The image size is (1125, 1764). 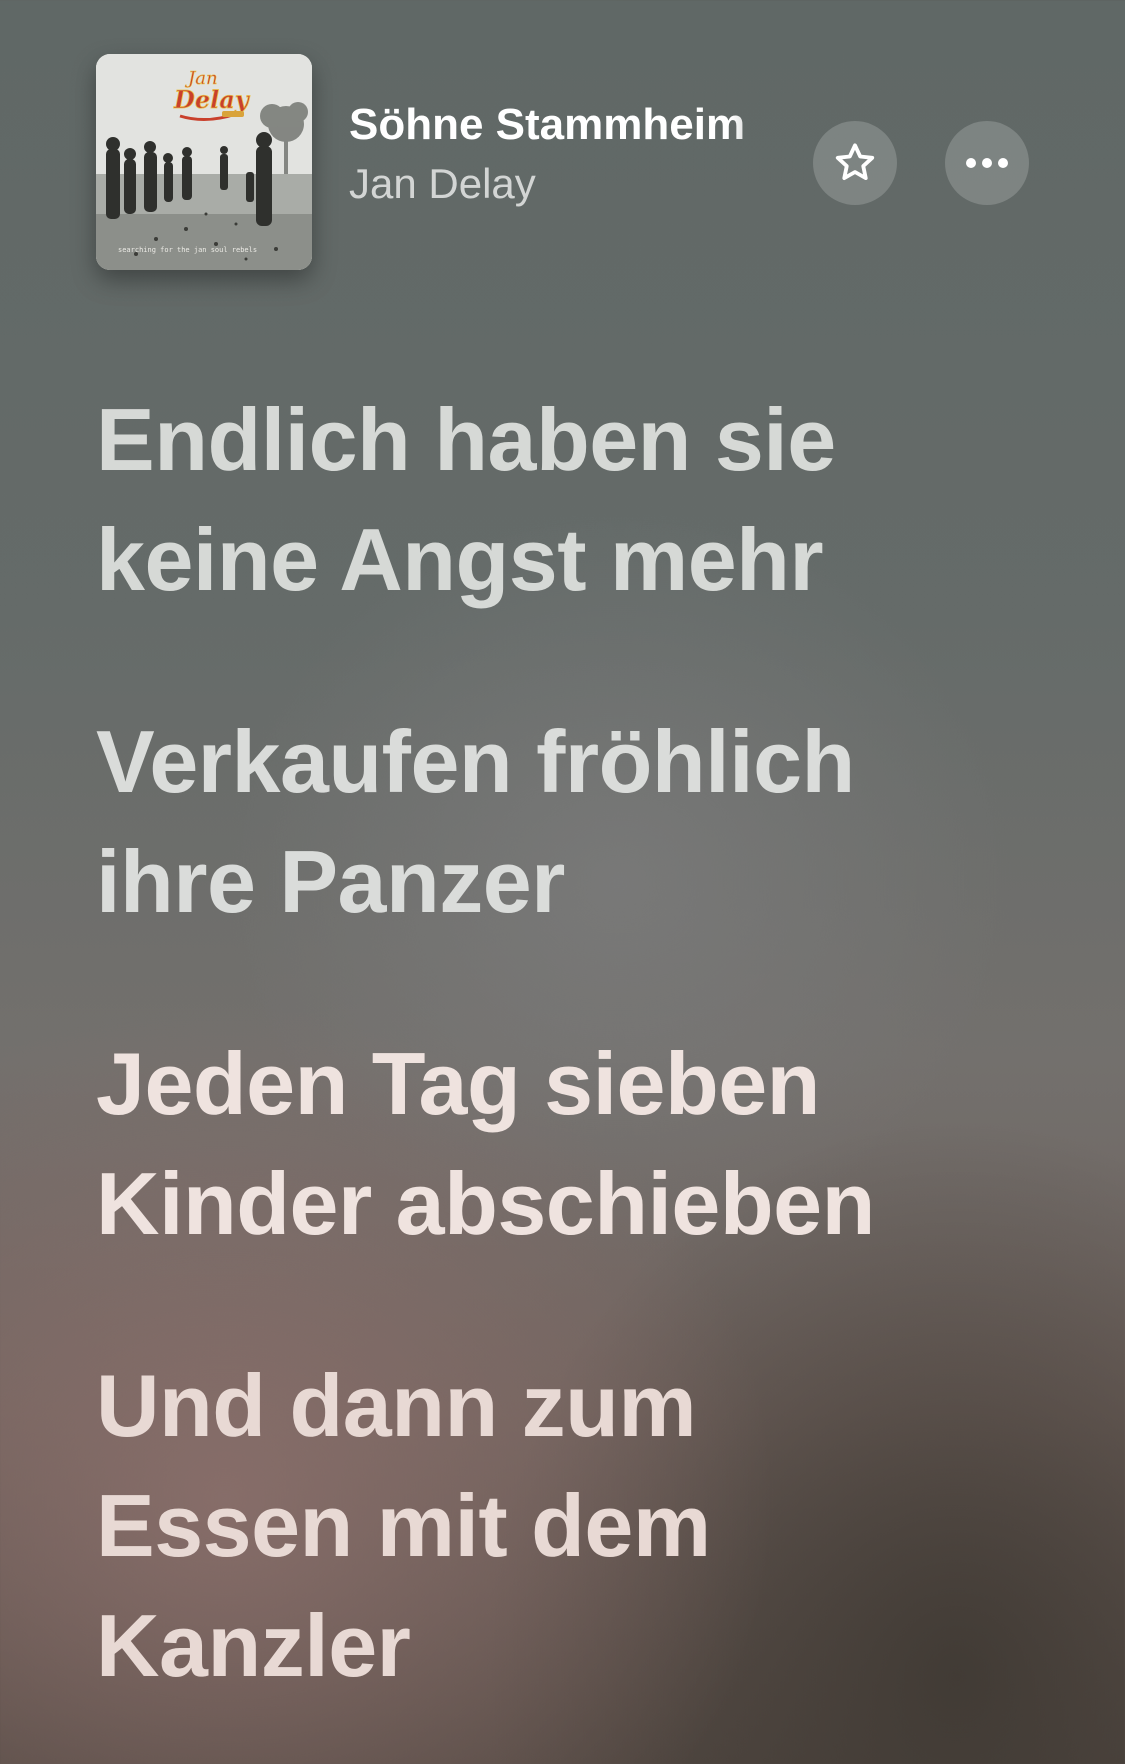 I want to click on lyric-text: Jeden Tag sieben, so click(x=458, y=1083).